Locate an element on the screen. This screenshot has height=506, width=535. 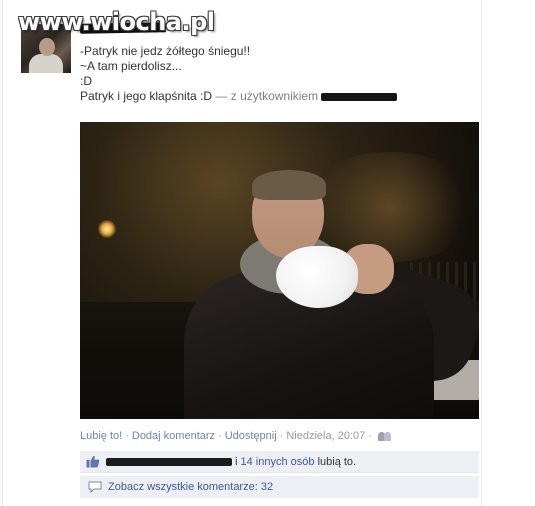
tagged-with-text: — z użytkownikiem is located at coordinates (267, 96).